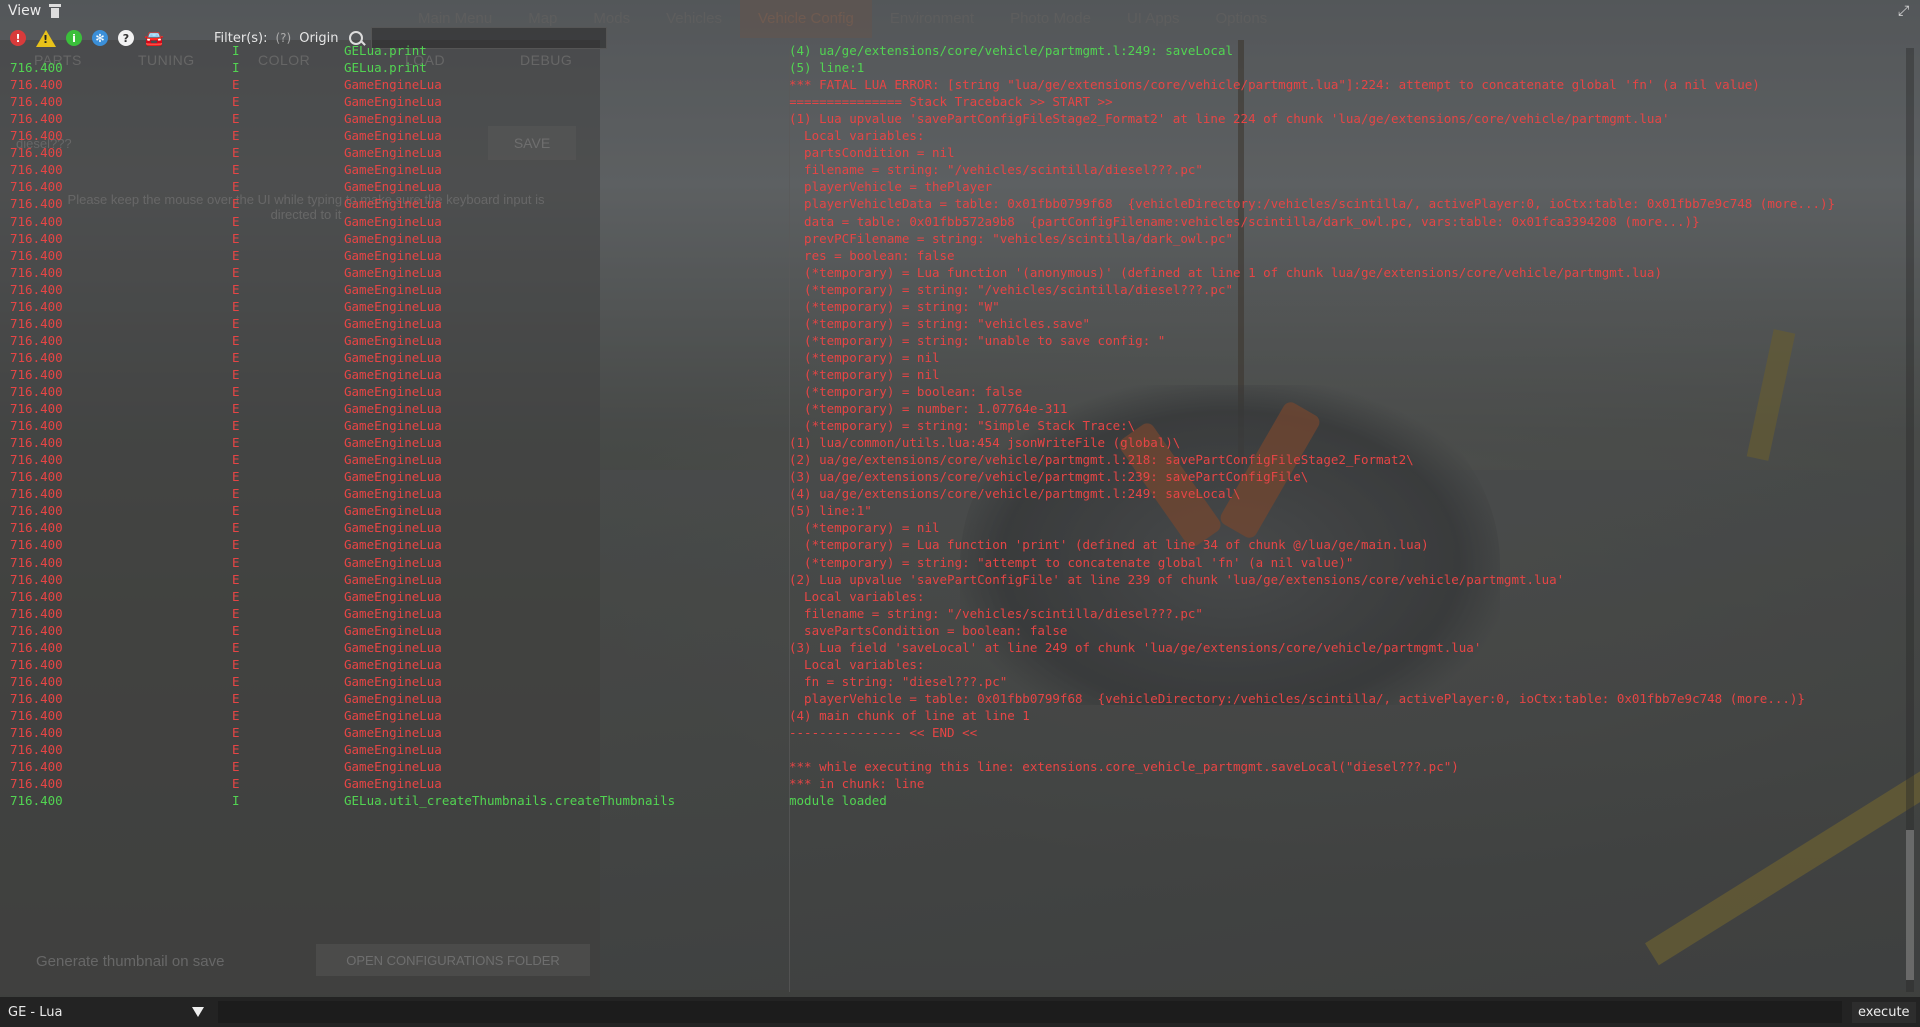 This screenshot has height=1027, width=1920. Describe the element at coordinates (98, 1012) in the screenshot. I see `context-selector: GE - Lua` at that location.